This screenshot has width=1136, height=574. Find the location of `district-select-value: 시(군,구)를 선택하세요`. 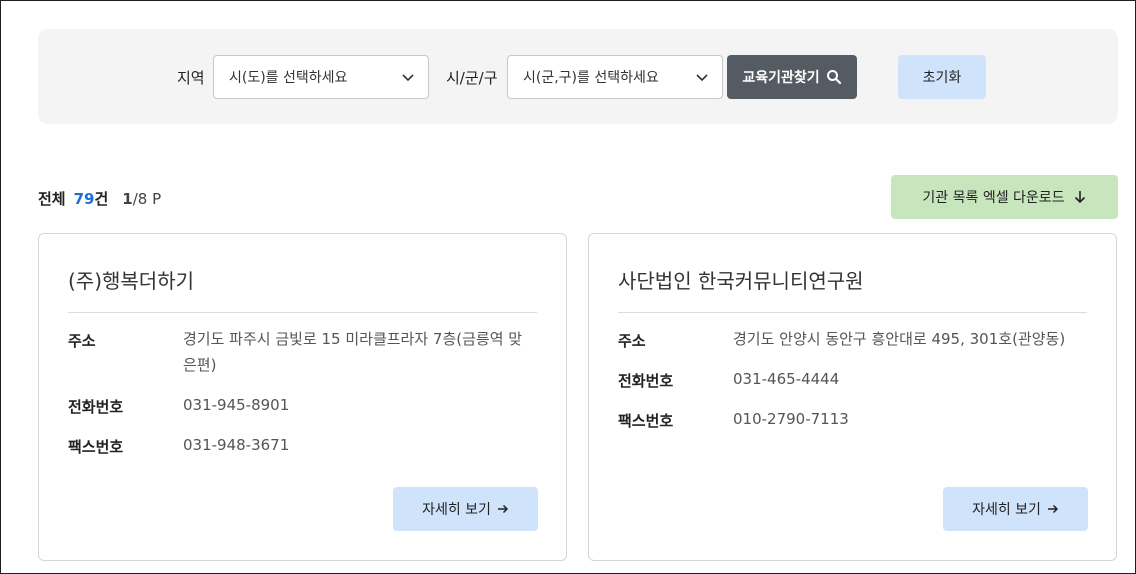

district-select-value: 시(군,구)를 선택하세요 is located at coordinates (591, 78).